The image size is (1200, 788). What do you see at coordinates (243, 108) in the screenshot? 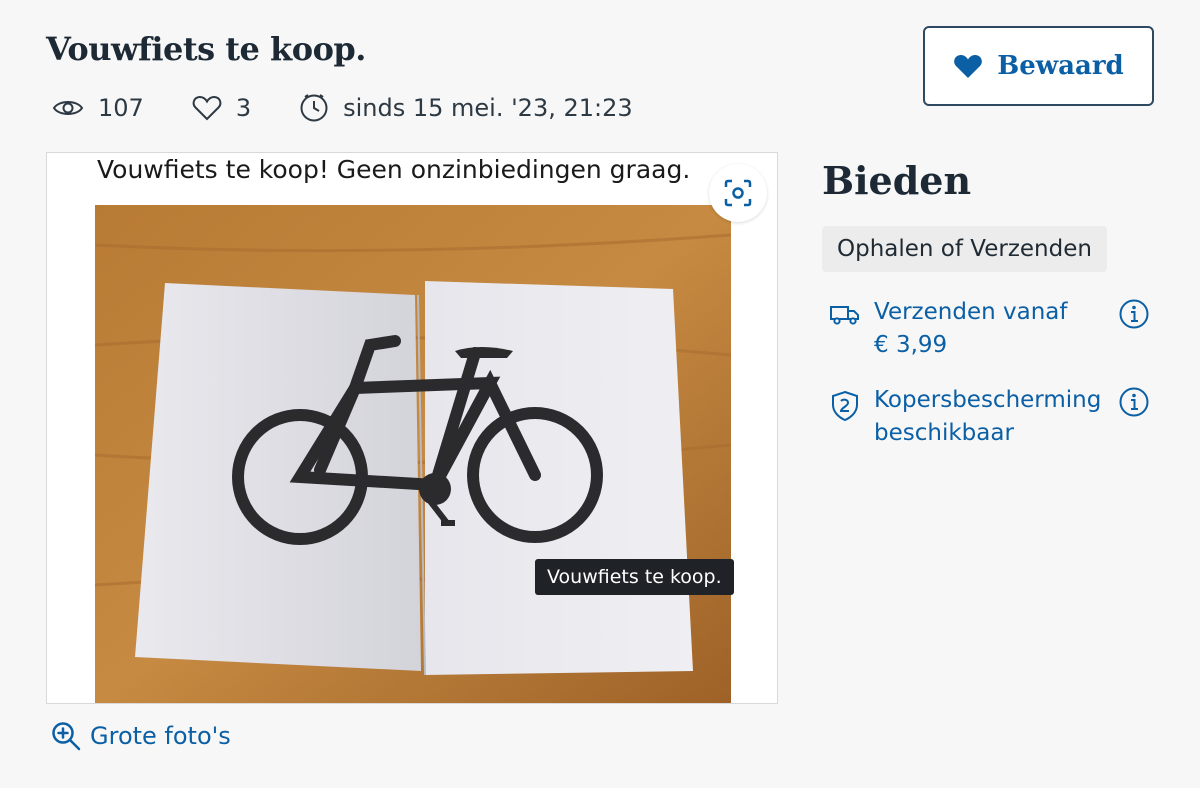
I see `favorites-count: 3` at bounding box center [243, 108].